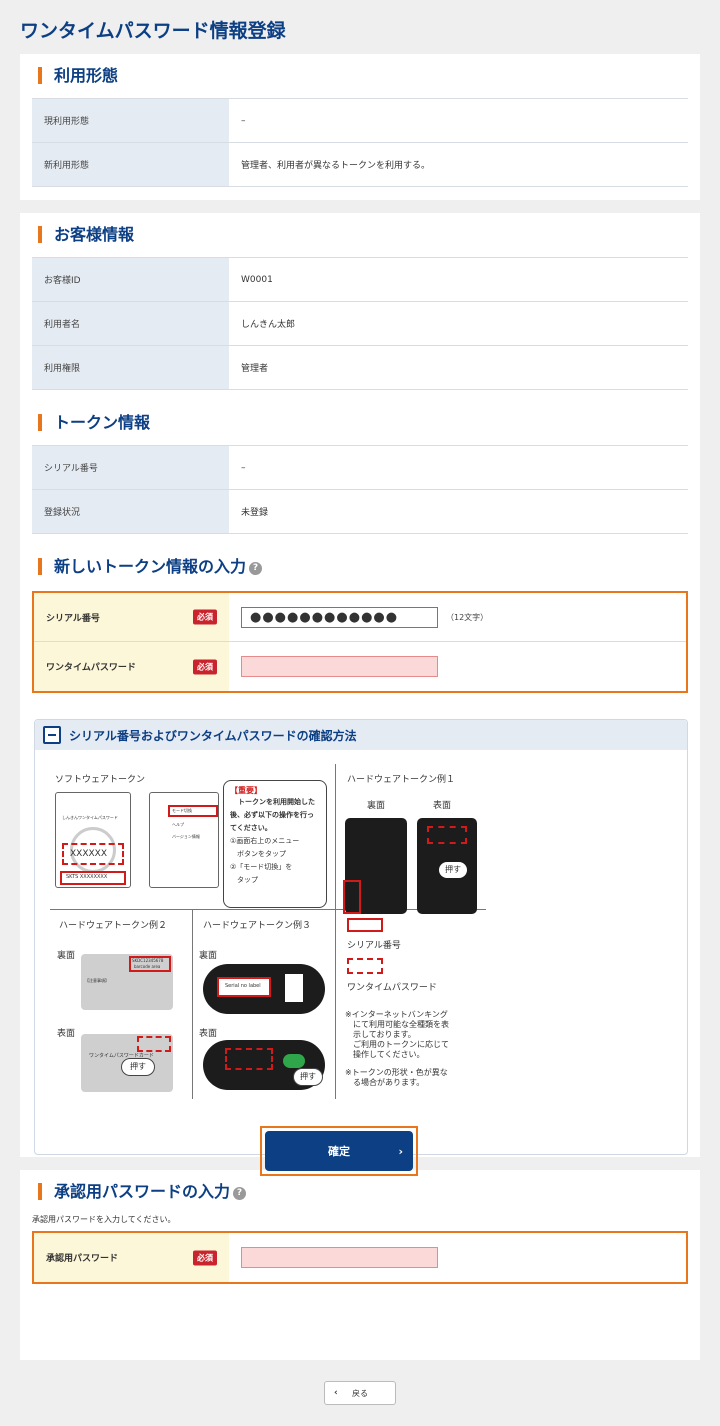  I want to click on hw3-front-device: 押す, so click(264, 1065).